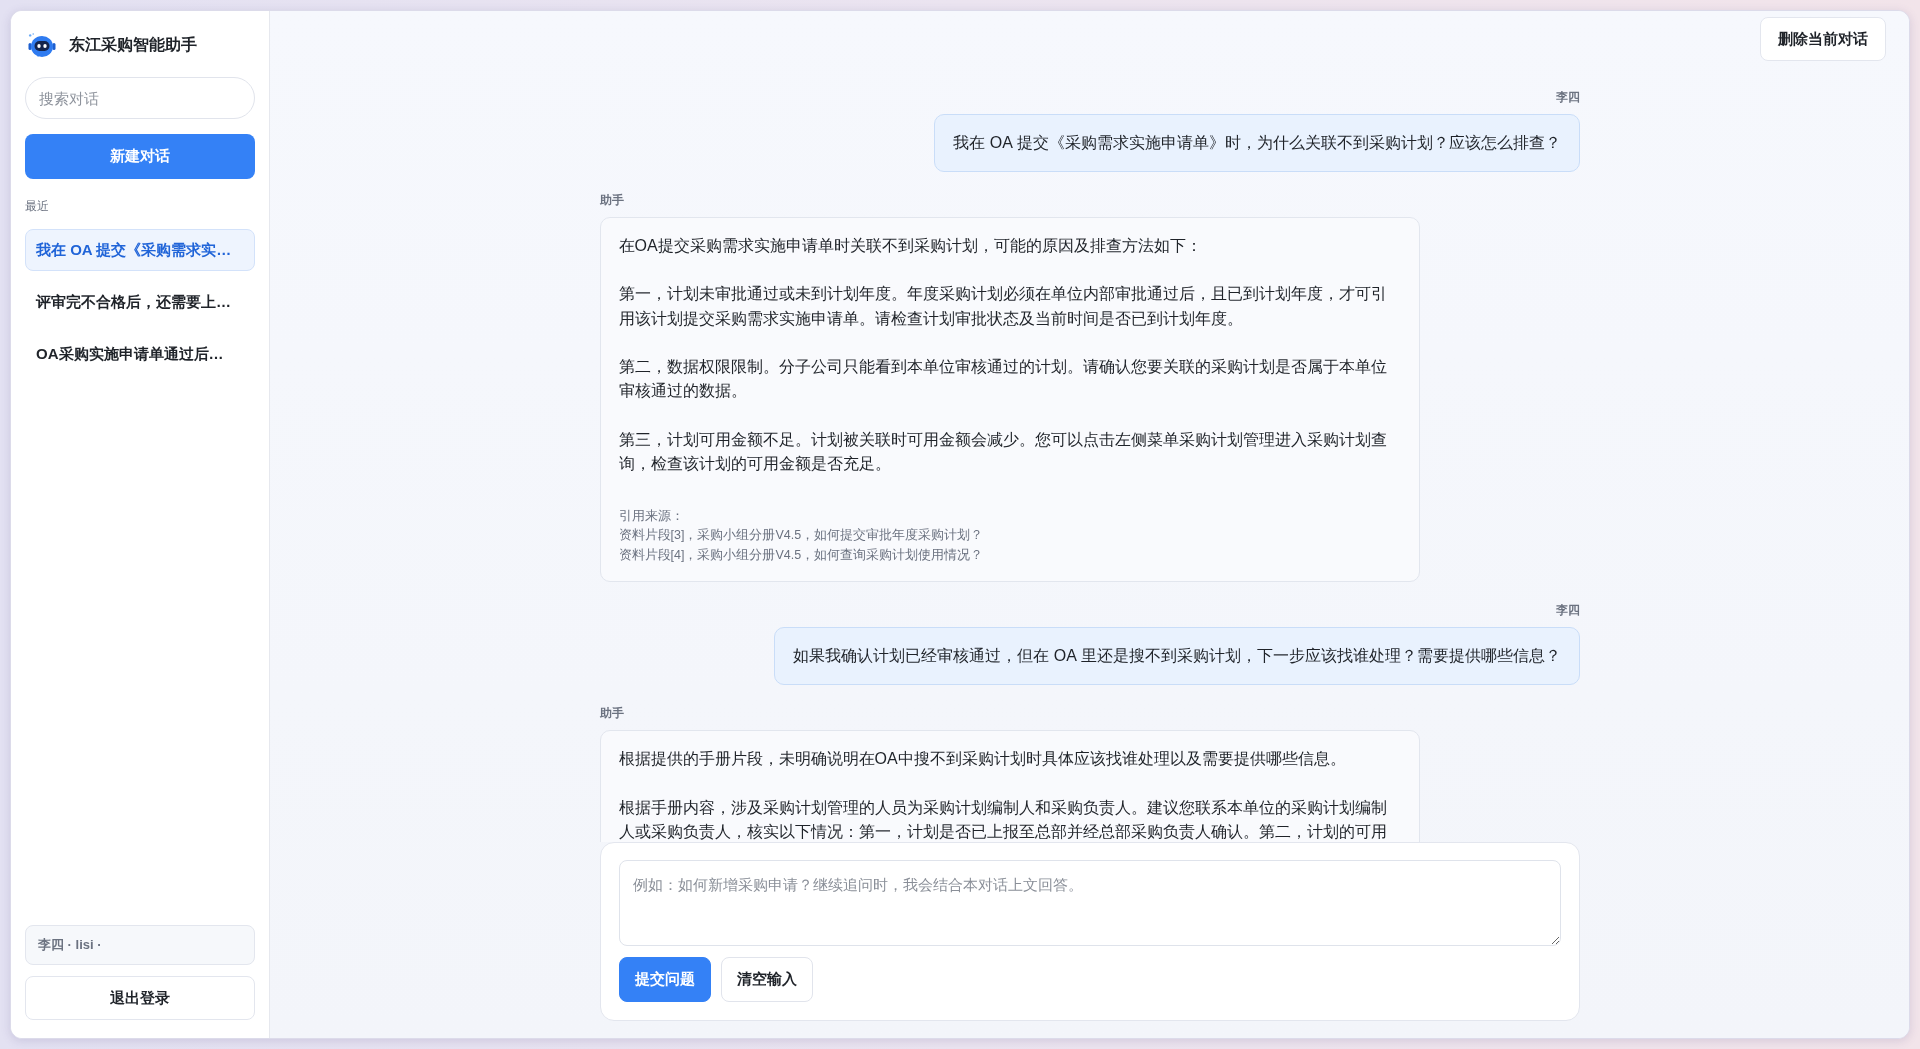 The height and width of the screenshot is (1049, 1920). I want to click on user-message: 如果我确认计划已经审核通过，但在 OA 里还是搜不到采购计划，下一步应该找谁处理？需要提供哪些信息？, so click(1177, 656).